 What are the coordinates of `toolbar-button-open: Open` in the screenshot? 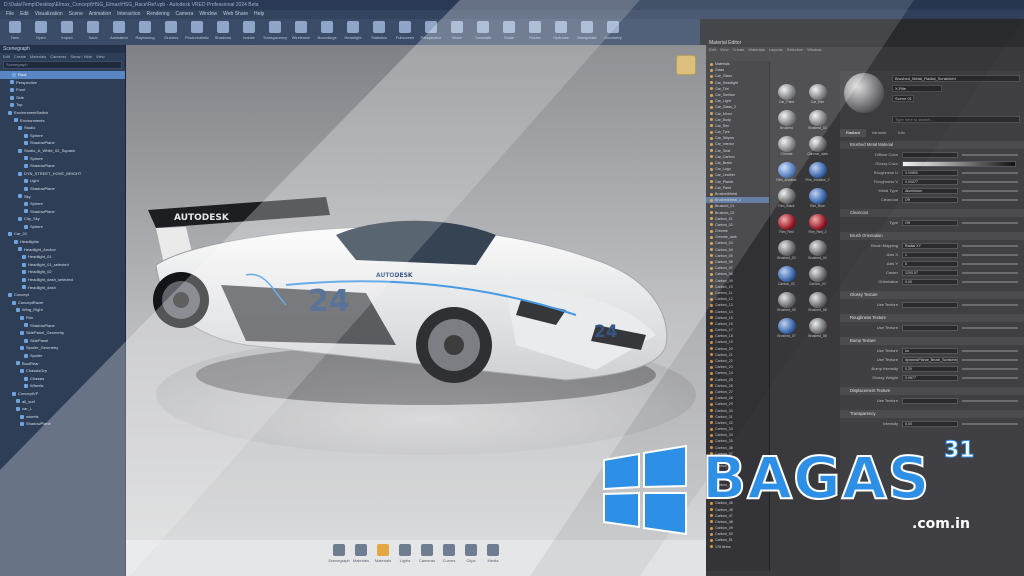 It's located at (41, 32).